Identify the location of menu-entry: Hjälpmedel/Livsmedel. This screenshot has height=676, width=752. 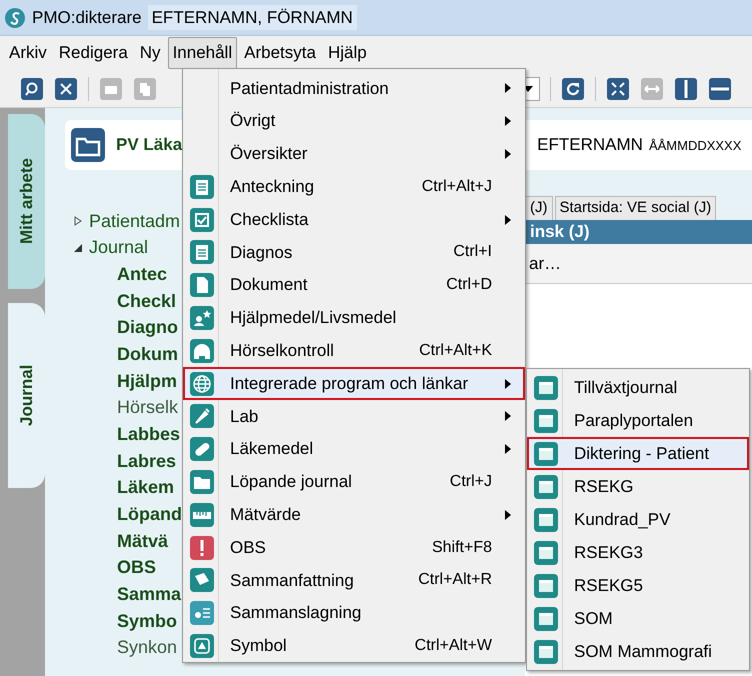
(354, 318).